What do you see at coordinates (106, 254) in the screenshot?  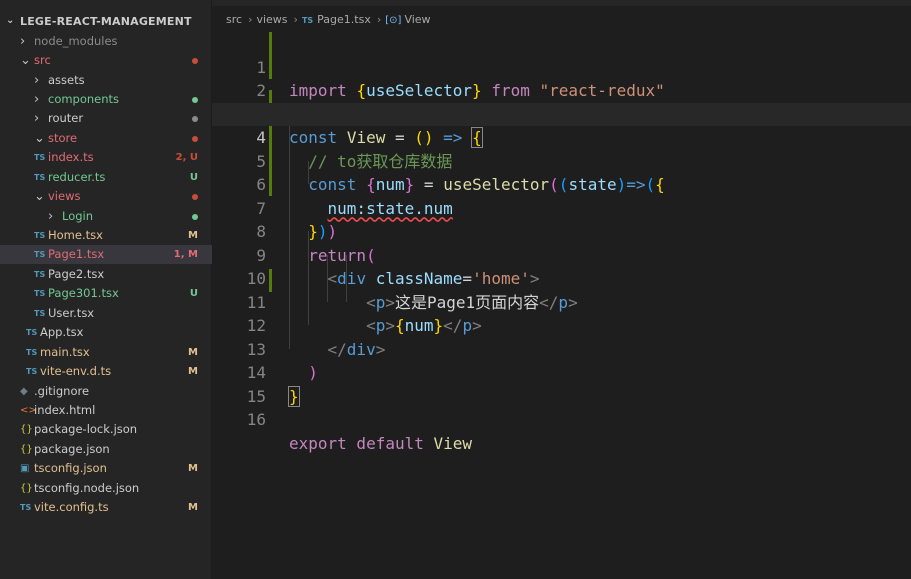 I see `file-tree-item: TS Page1.tsx 1, M` at bounding box center [106, 254].